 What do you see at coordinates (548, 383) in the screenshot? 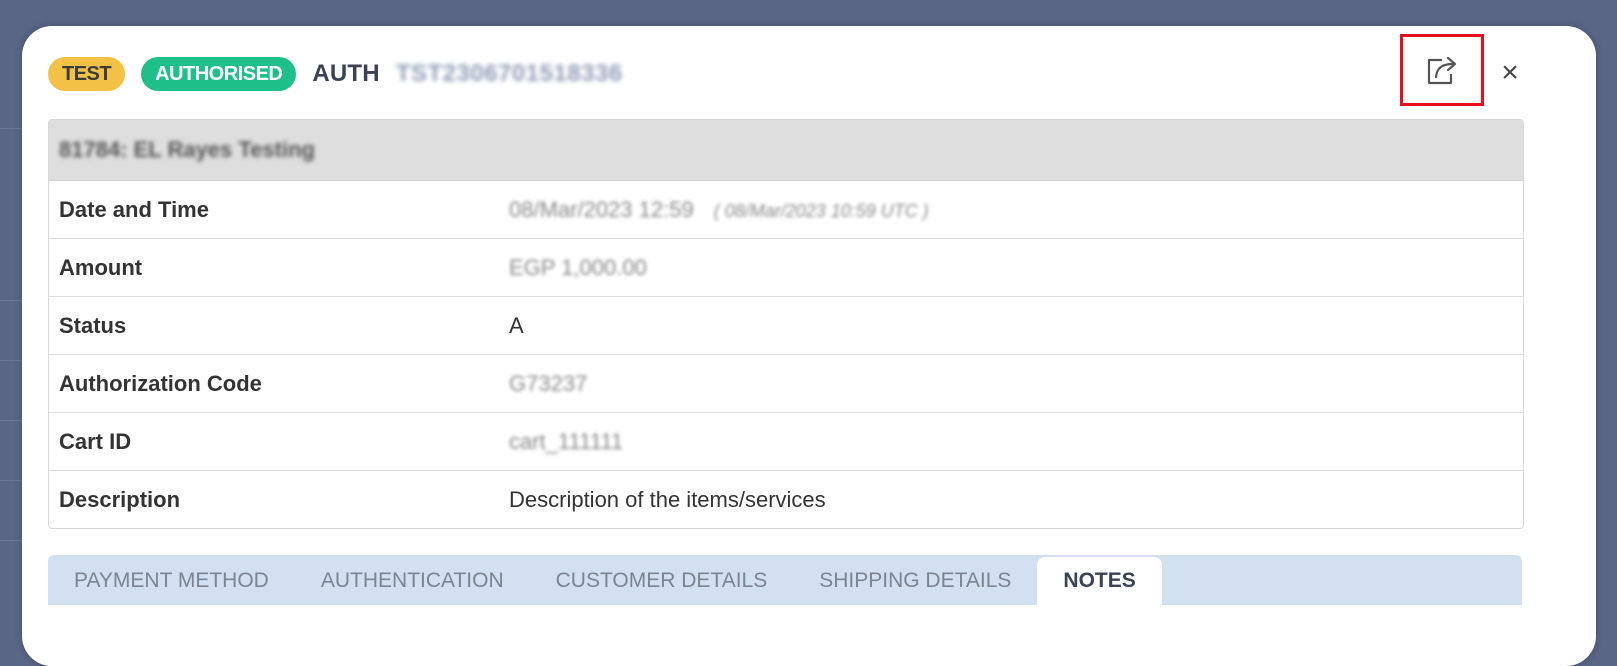
I see `authorization-code-value: G73237` at bounding box center [548, 383].